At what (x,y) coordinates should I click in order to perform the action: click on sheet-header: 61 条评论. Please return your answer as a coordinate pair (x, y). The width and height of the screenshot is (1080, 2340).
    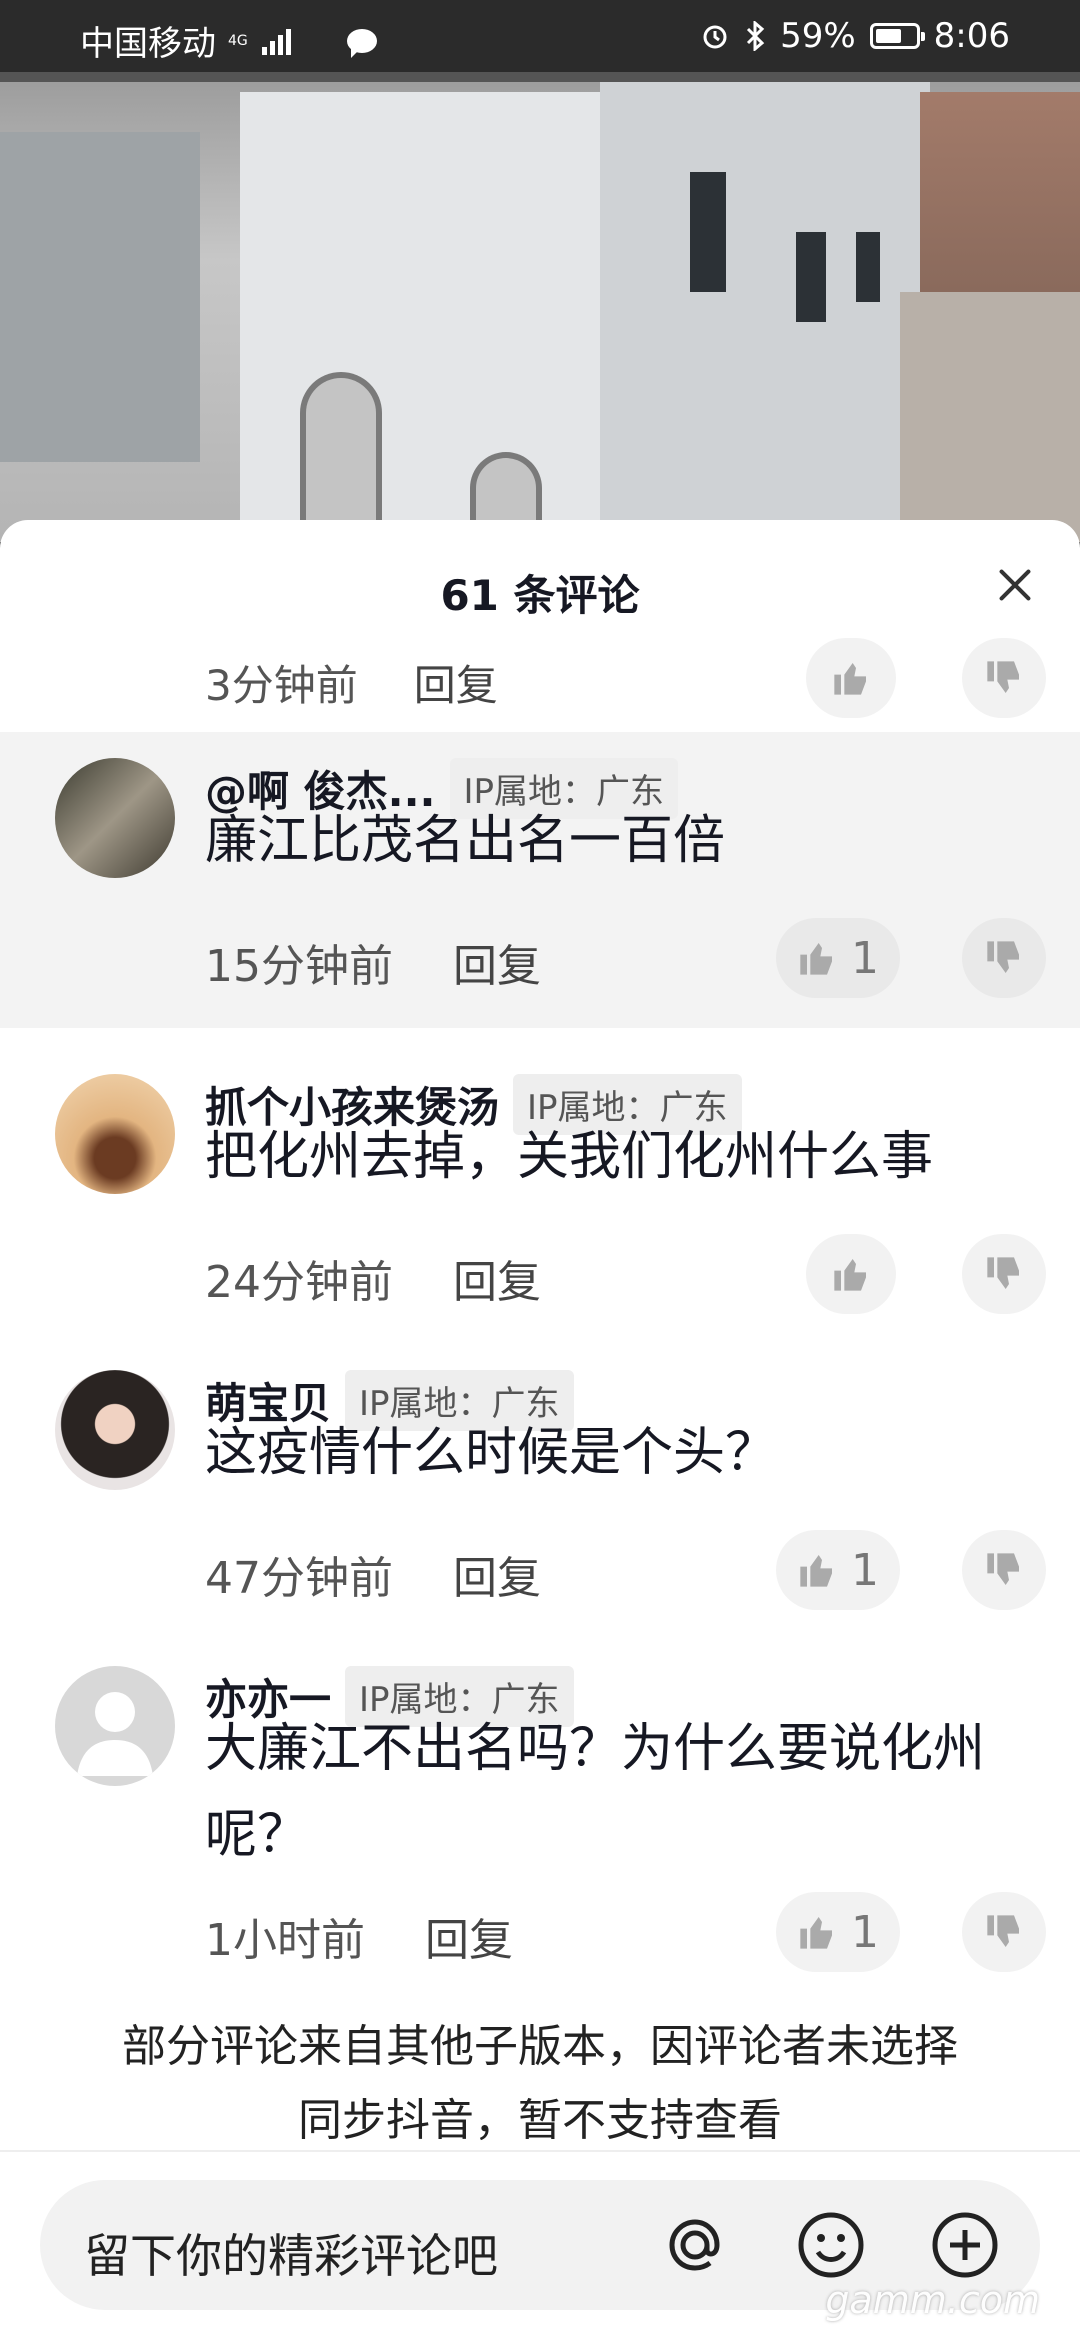
    Looking at the image, I should click on (540, 570).